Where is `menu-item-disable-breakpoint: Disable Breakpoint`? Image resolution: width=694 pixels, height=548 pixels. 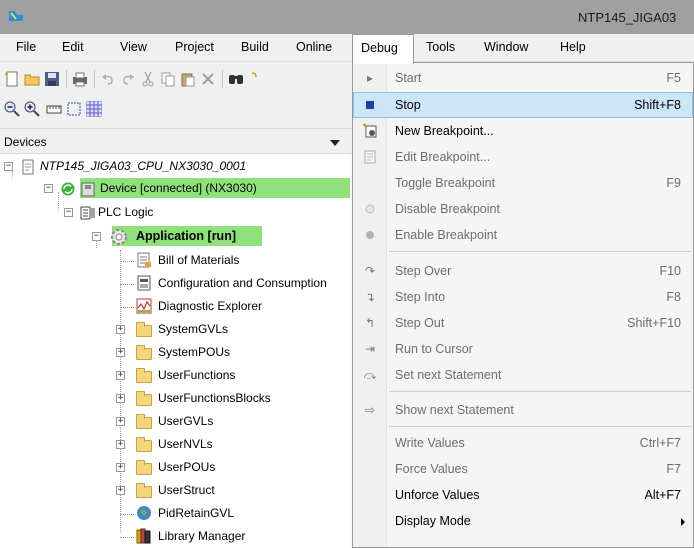 menu-item-disable-breakpoint: Disable Breakpoint is located at coordinates (523, 209).